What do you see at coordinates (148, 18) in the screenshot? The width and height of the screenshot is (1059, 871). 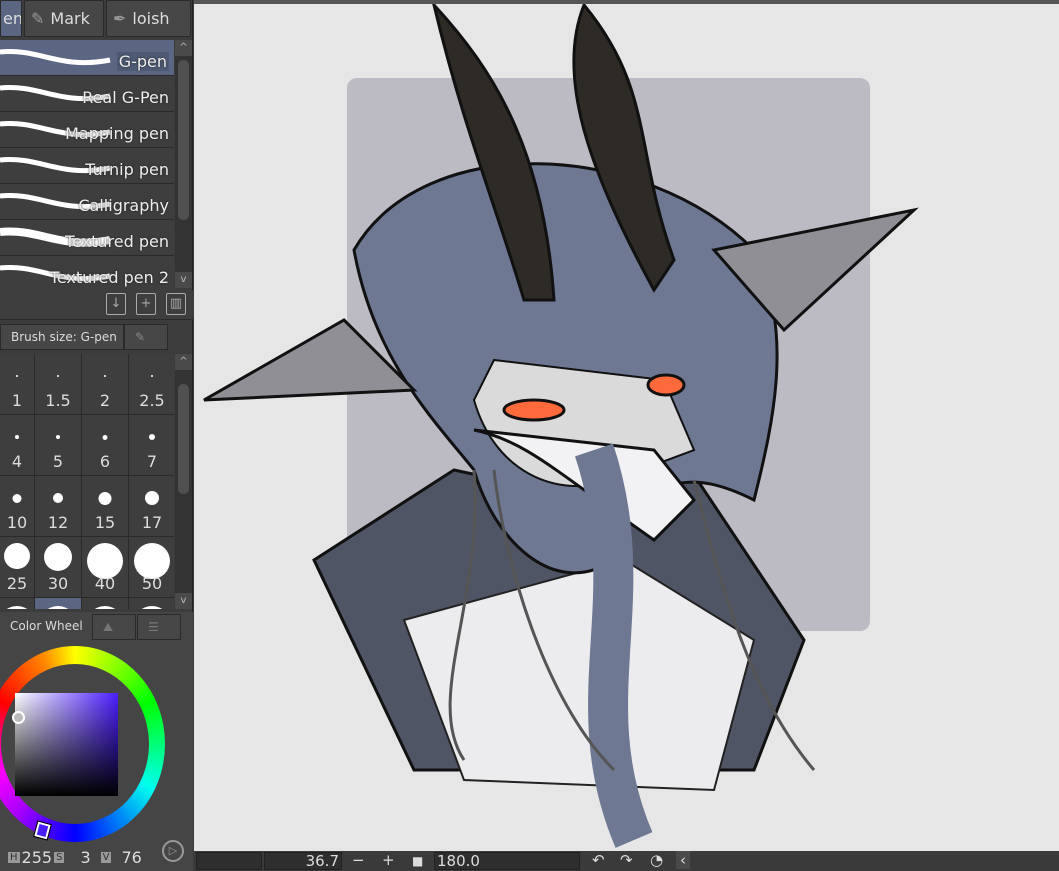 I see `tab-loish: ✒ loish` at bounding box center [148, 18].